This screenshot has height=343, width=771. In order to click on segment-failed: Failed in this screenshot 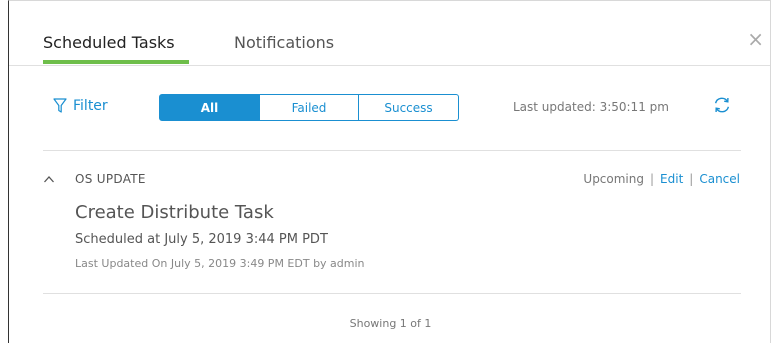, I will do `click(309, 107)`.